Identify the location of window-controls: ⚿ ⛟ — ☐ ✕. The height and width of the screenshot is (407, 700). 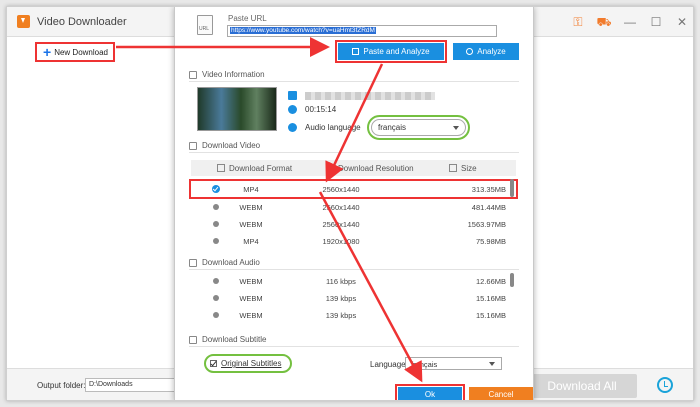
(629, 22).